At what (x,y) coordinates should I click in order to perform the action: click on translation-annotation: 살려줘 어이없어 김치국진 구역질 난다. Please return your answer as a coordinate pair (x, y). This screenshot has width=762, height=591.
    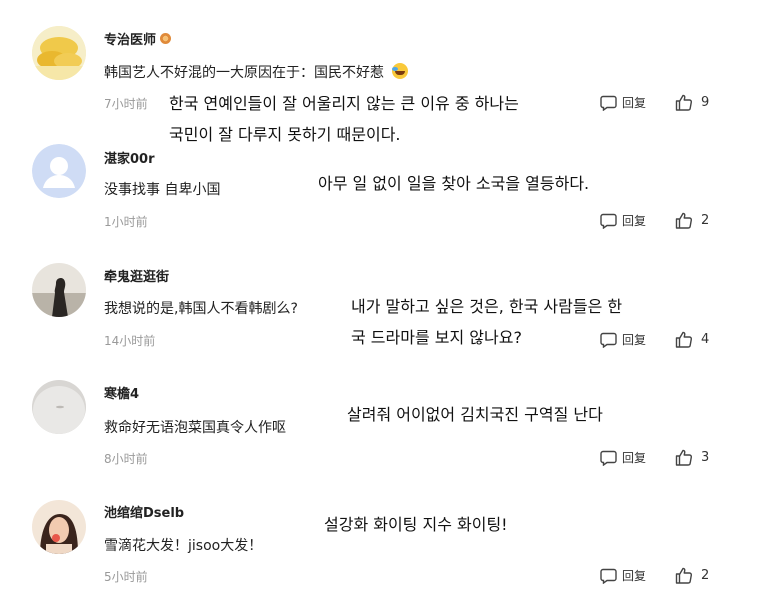
    Looking at the image, I should click on (475, 414).